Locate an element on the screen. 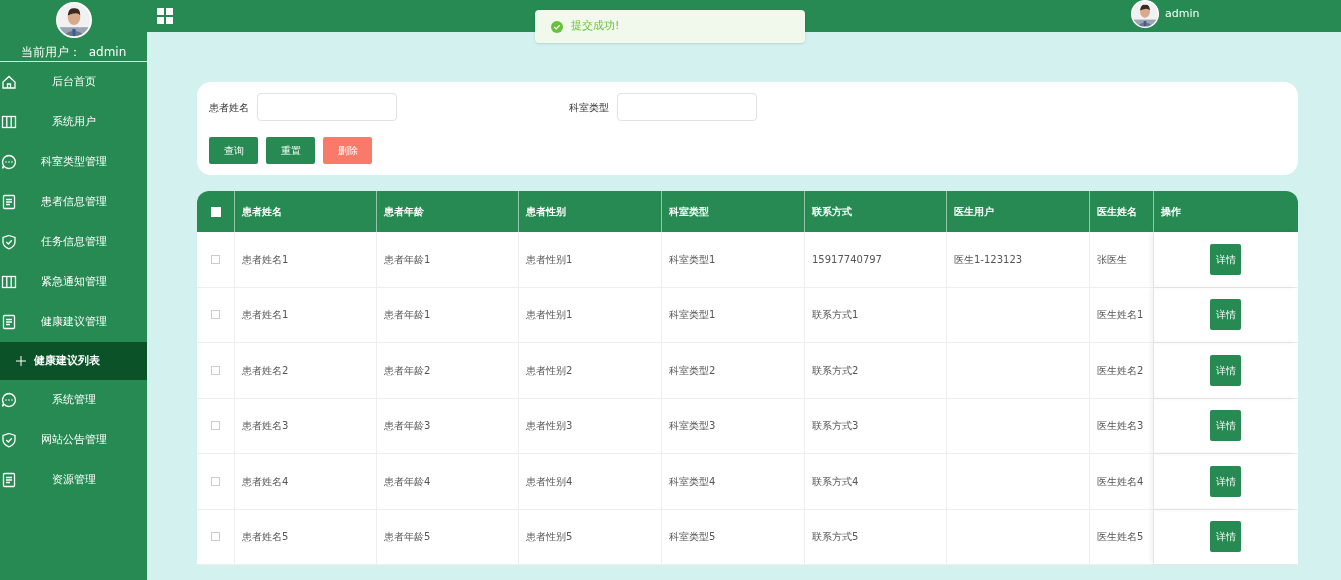  sidebar-item: 网站公告管理 is located at coordinates (73, 440).